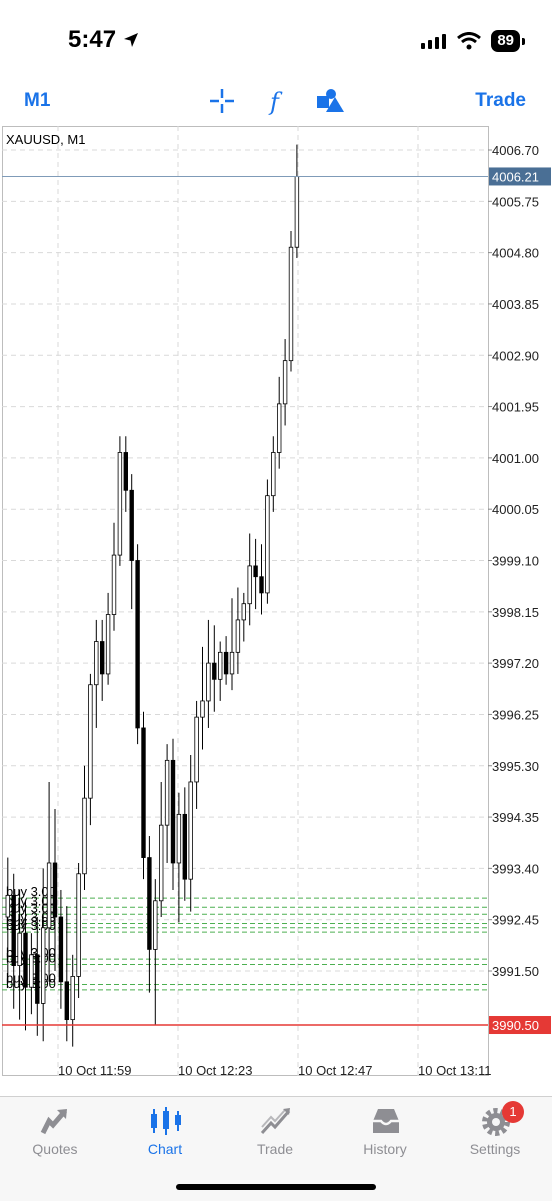 The height and width of the screenshot is (1201, 552). What do you see at coordinates (104, 40) in the screenshot?
I see `status-time: 5:47` at bounding box center [104, 40].